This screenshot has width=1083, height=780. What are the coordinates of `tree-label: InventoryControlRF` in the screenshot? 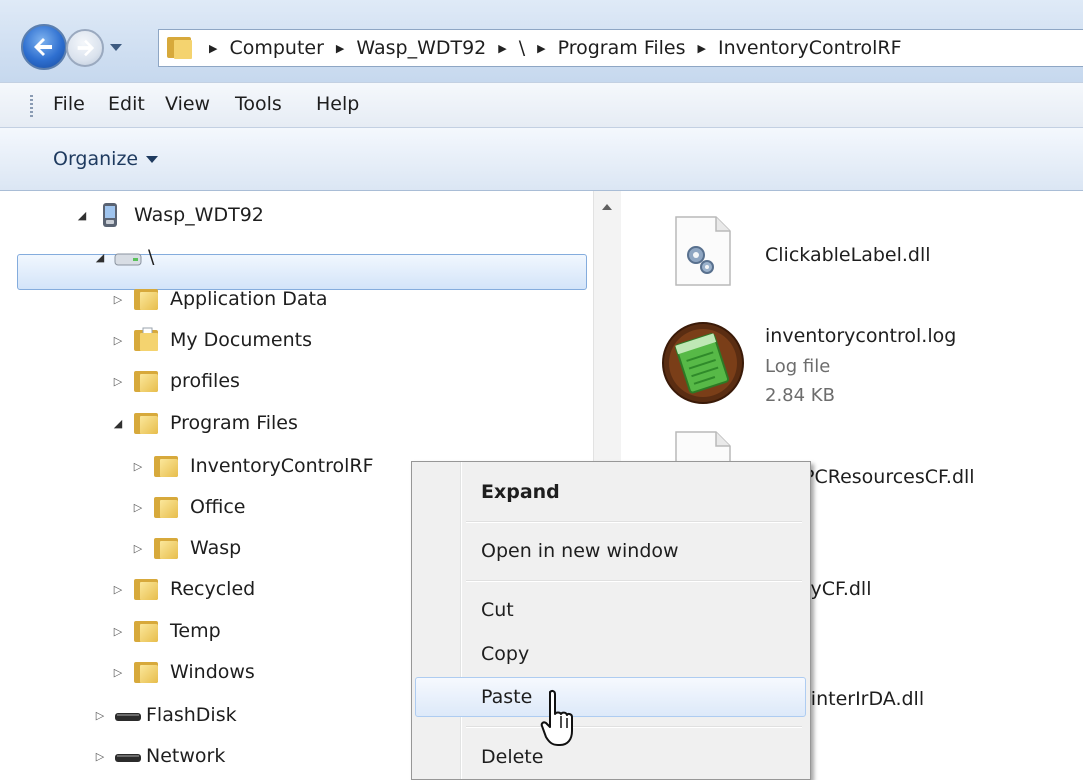 It's located at (282, 466).